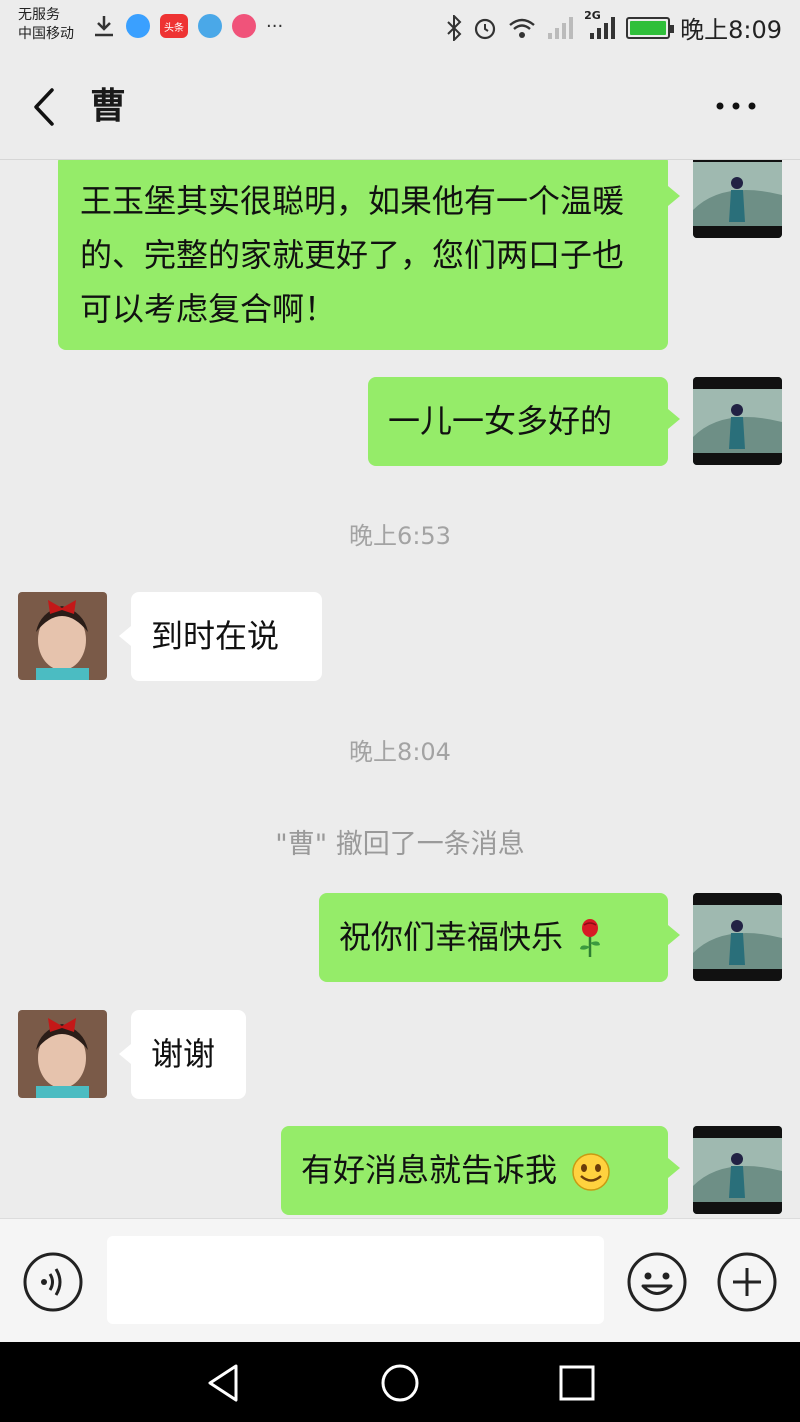  What do you see at coordinates (355, 1280) in the screenshot?
I see `message-input` at bounding box center [355, 1280].